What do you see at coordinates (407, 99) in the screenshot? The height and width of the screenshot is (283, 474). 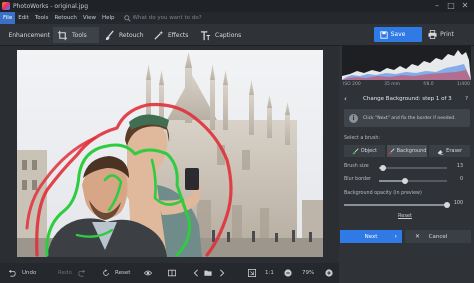 I see `step-title: Change Background: step 1 of 3` at bounding box center [407, 99].